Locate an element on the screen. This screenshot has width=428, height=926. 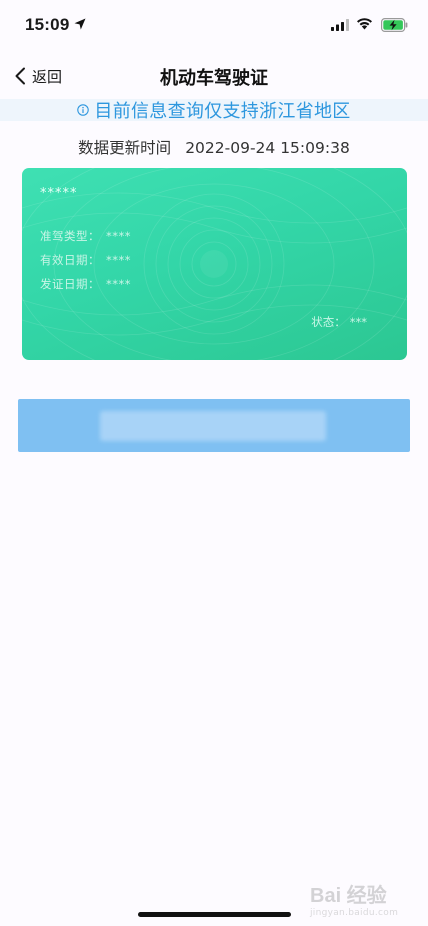
location-arrow-icon is located at coordinates (80, 24).